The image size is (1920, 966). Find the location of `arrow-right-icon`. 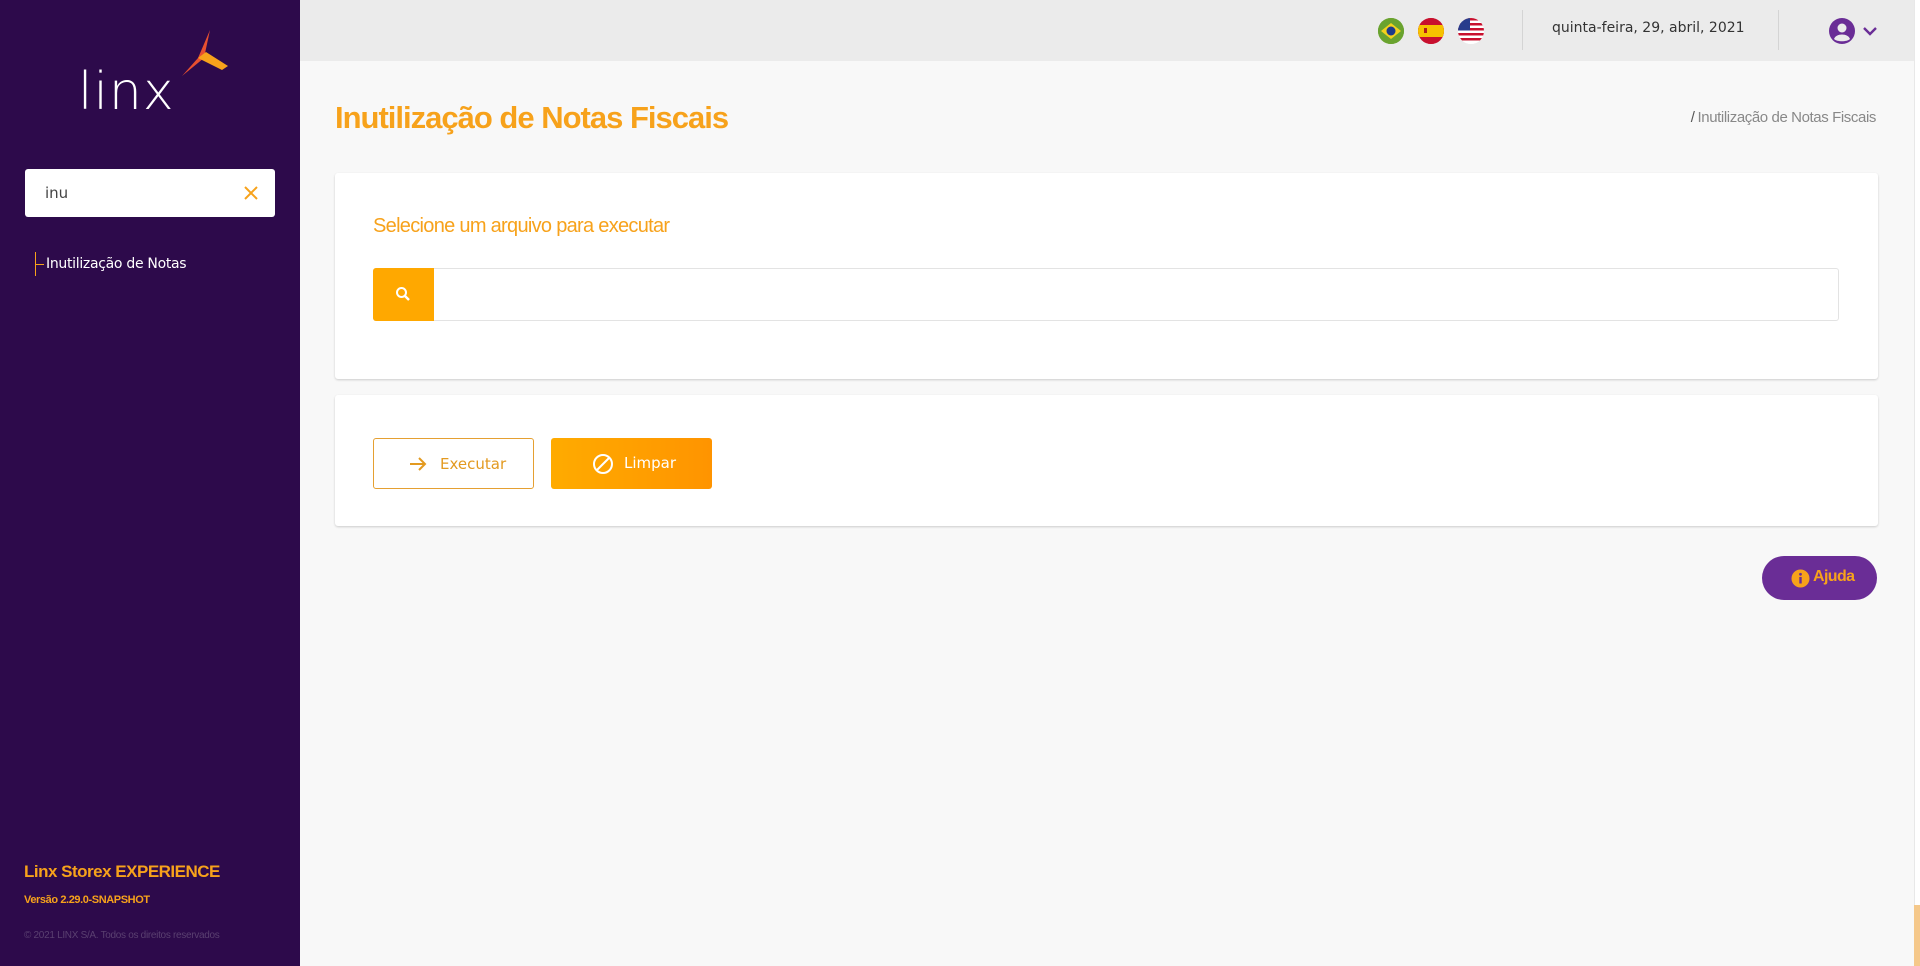

arrow-right-icon is located at coordinates (418, 464).